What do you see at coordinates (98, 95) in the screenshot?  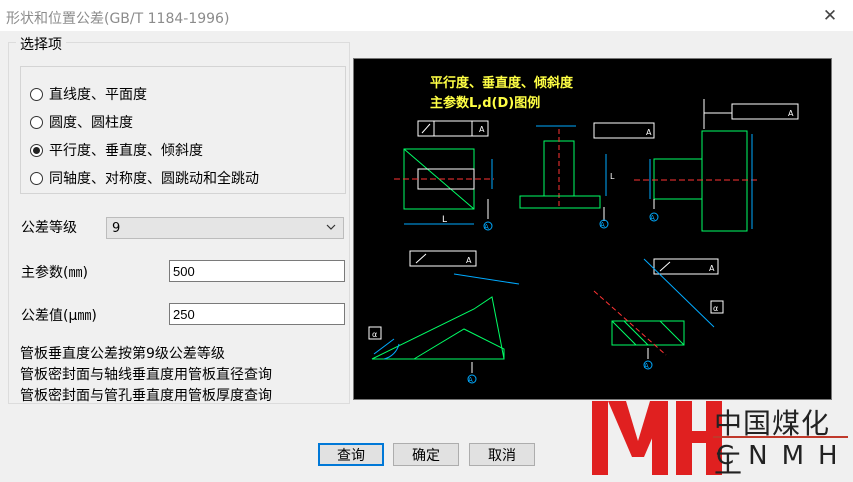 I see `radio-label: 直线度、平面度` at bounding box center [98, 95].